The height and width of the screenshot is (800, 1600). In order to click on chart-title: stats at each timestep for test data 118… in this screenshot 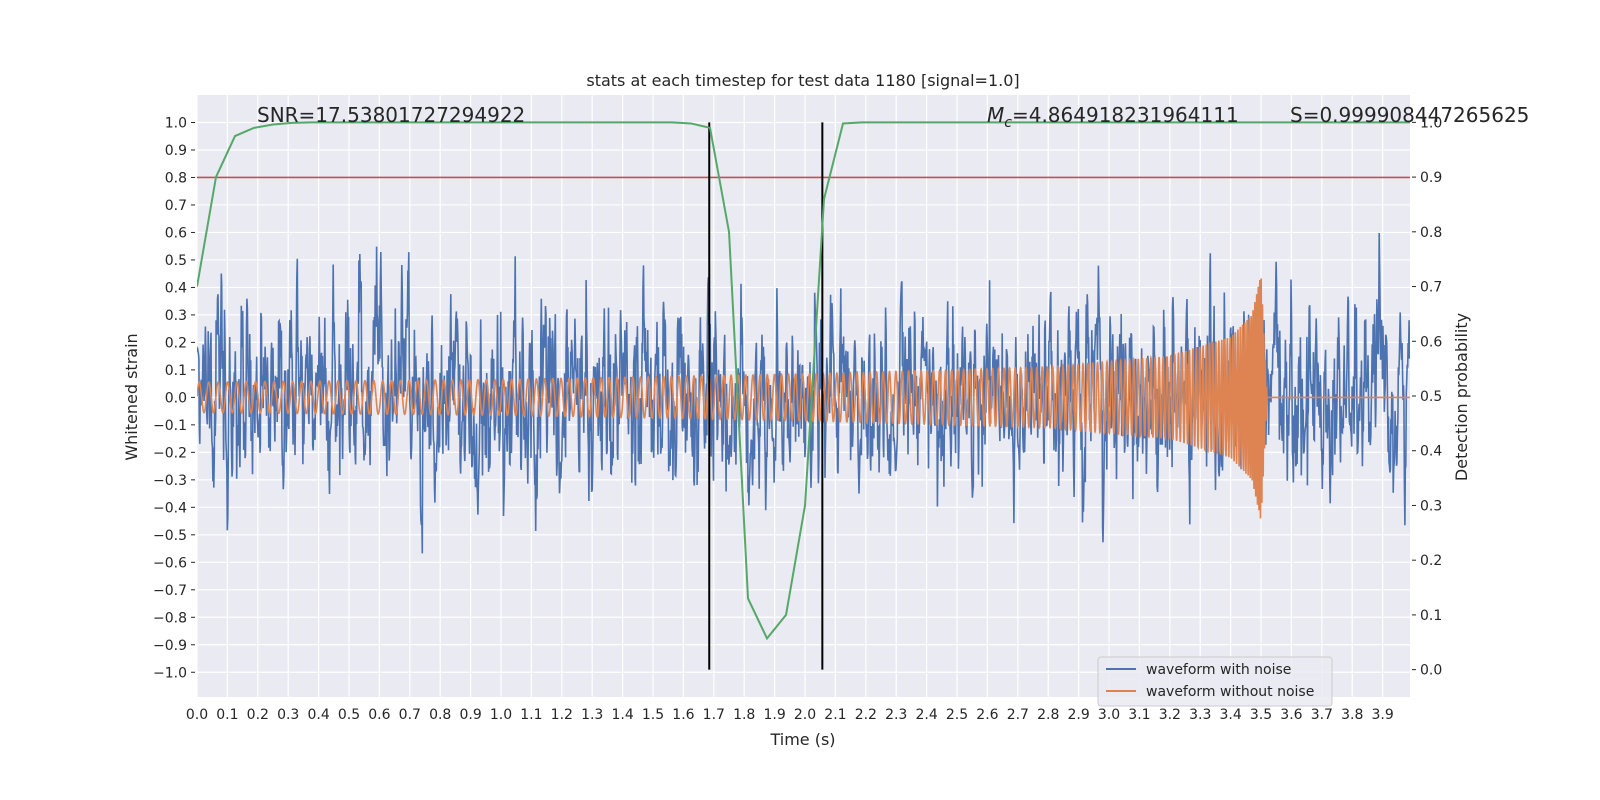, I will do `click(802, 80)`.